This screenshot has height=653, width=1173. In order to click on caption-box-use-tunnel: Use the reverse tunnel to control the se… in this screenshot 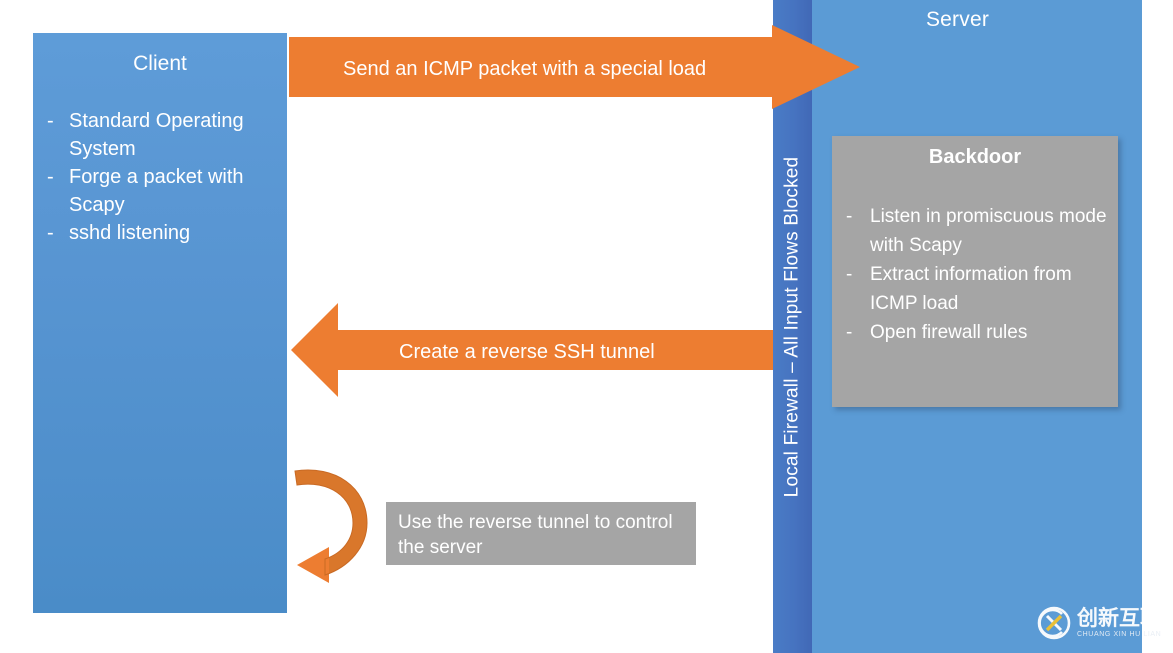, I will do `click(541, 533)`.